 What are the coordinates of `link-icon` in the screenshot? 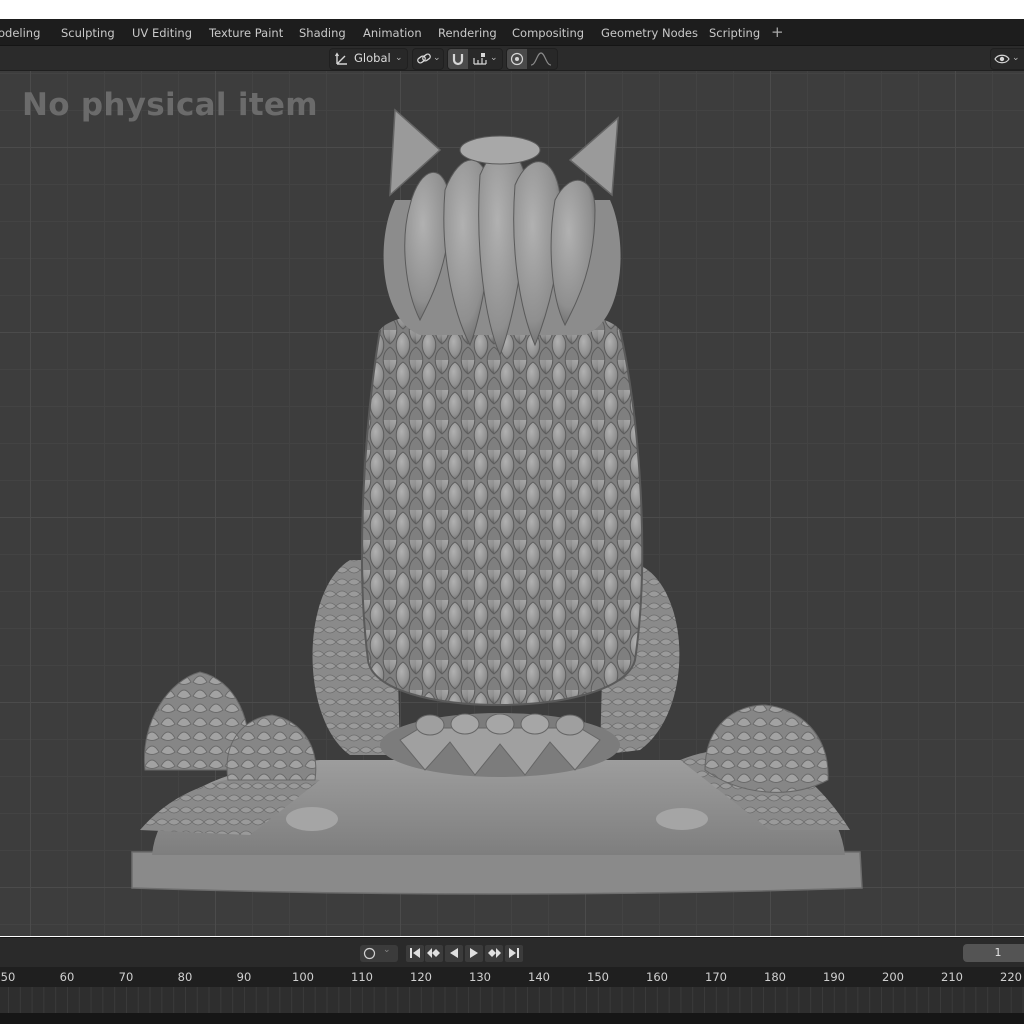 It's located at (424, 58).